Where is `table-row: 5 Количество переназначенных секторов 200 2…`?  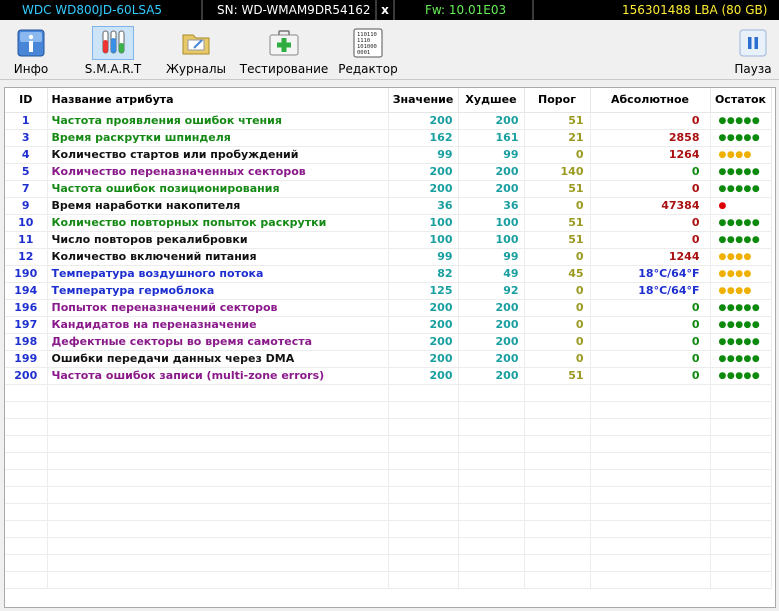 table-row: 5 Количество переназначенных секторов 200 2… is located at coordinates (388, 172).